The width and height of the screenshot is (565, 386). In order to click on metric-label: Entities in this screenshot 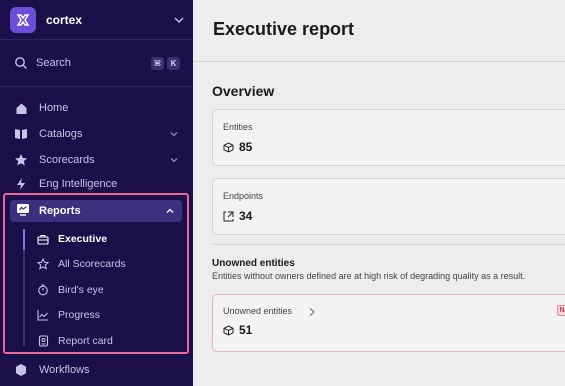, I will do `click(238, 127)`.